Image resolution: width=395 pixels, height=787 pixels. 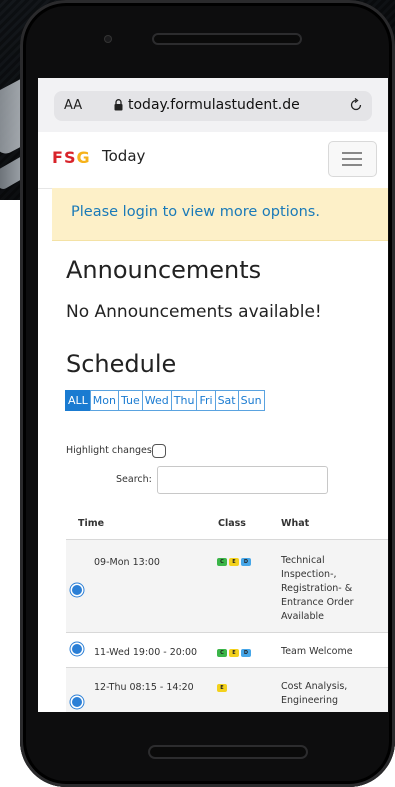 I want to click on reload-icon, so click(x=356, y=105).